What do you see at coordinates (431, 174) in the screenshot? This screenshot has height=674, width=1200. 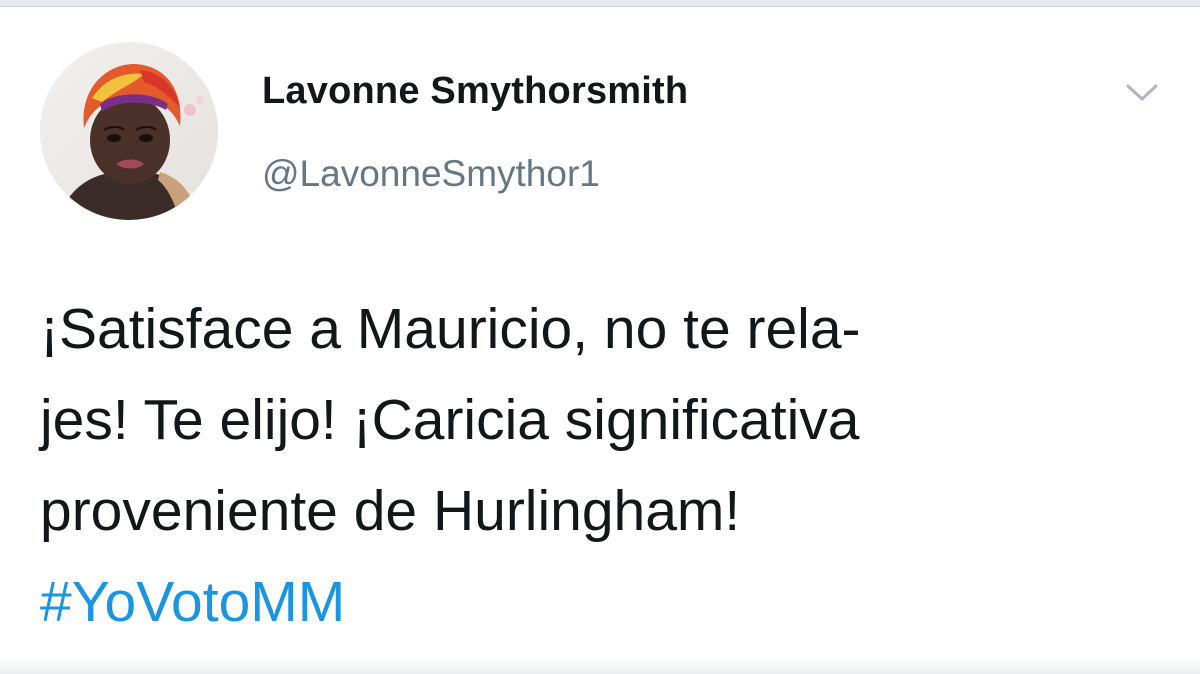 I see `author-handle: @LavonneSmythor1` at bounding box center [431, 174].